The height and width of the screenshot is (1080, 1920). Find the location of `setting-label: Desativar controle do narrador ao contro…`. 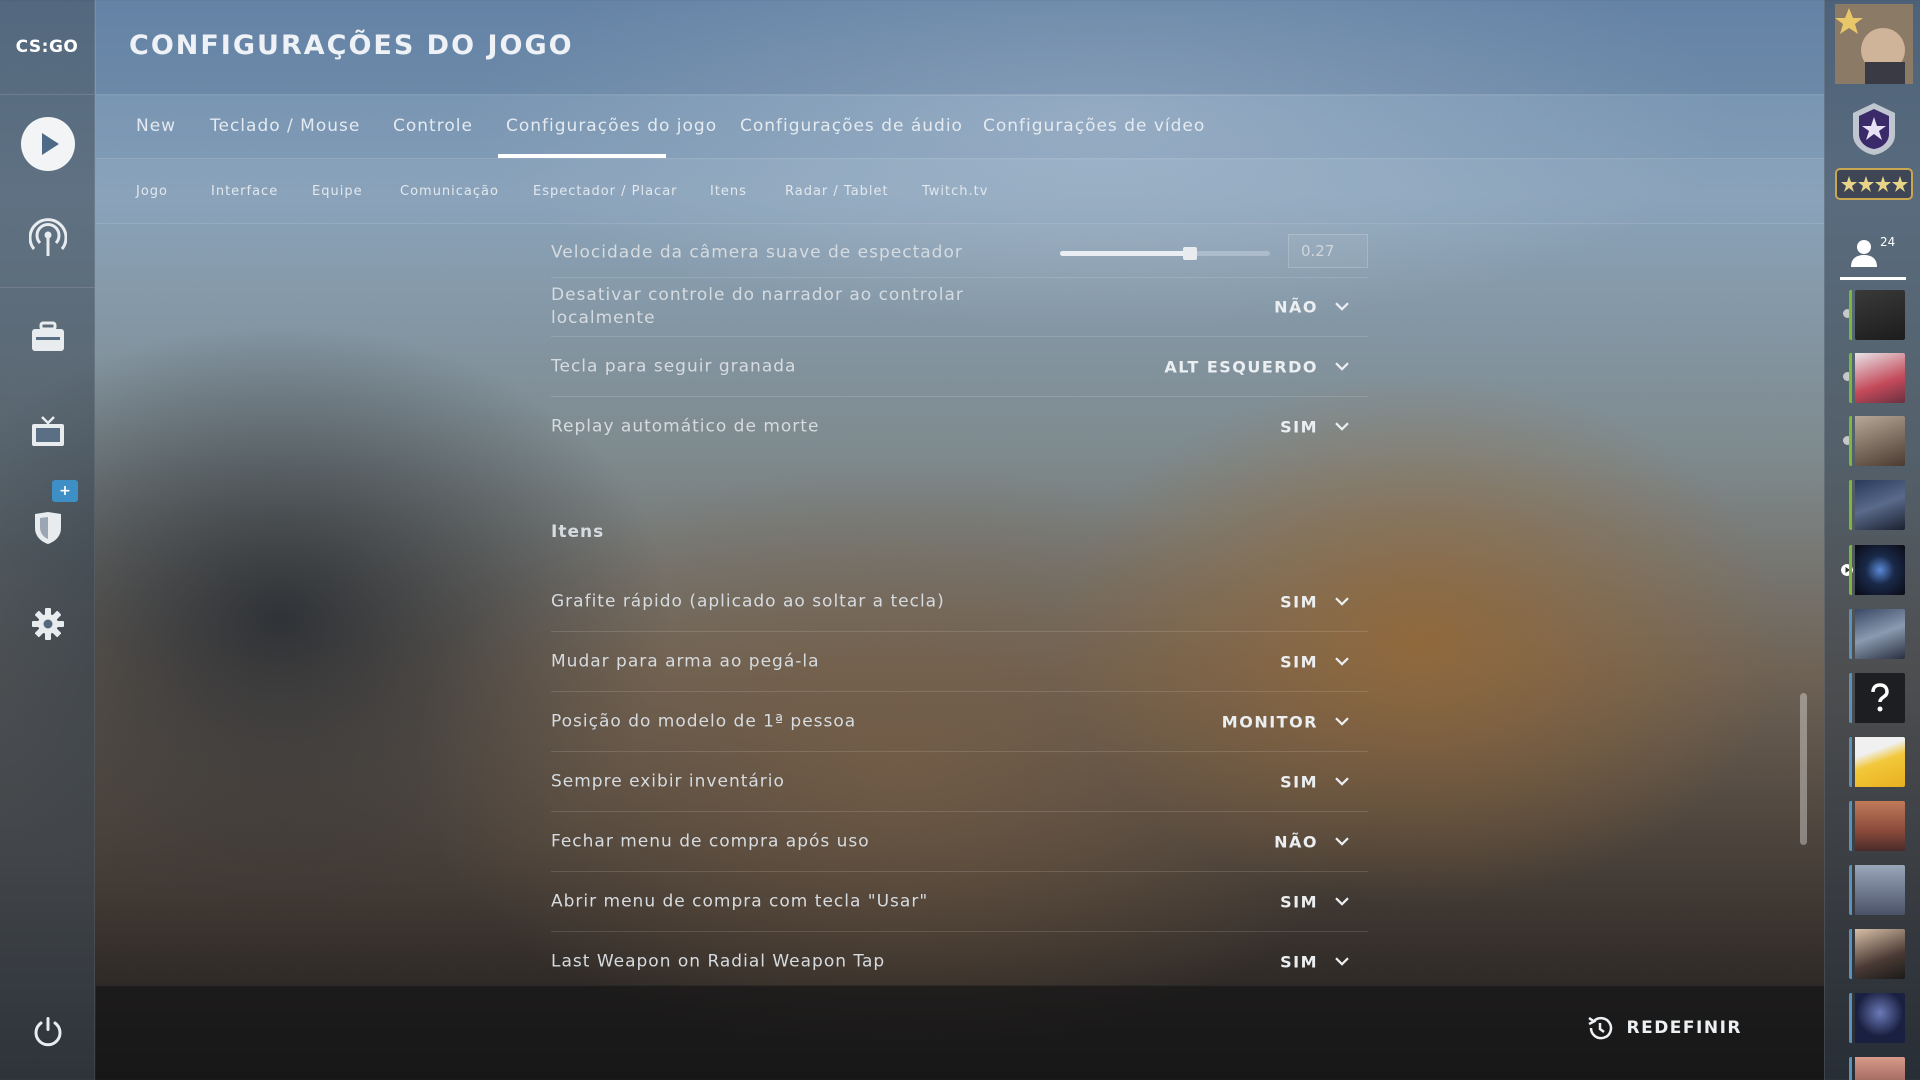

setting-label: Desativar controle do narrador ao contro… is located at coordinates (757, 306).